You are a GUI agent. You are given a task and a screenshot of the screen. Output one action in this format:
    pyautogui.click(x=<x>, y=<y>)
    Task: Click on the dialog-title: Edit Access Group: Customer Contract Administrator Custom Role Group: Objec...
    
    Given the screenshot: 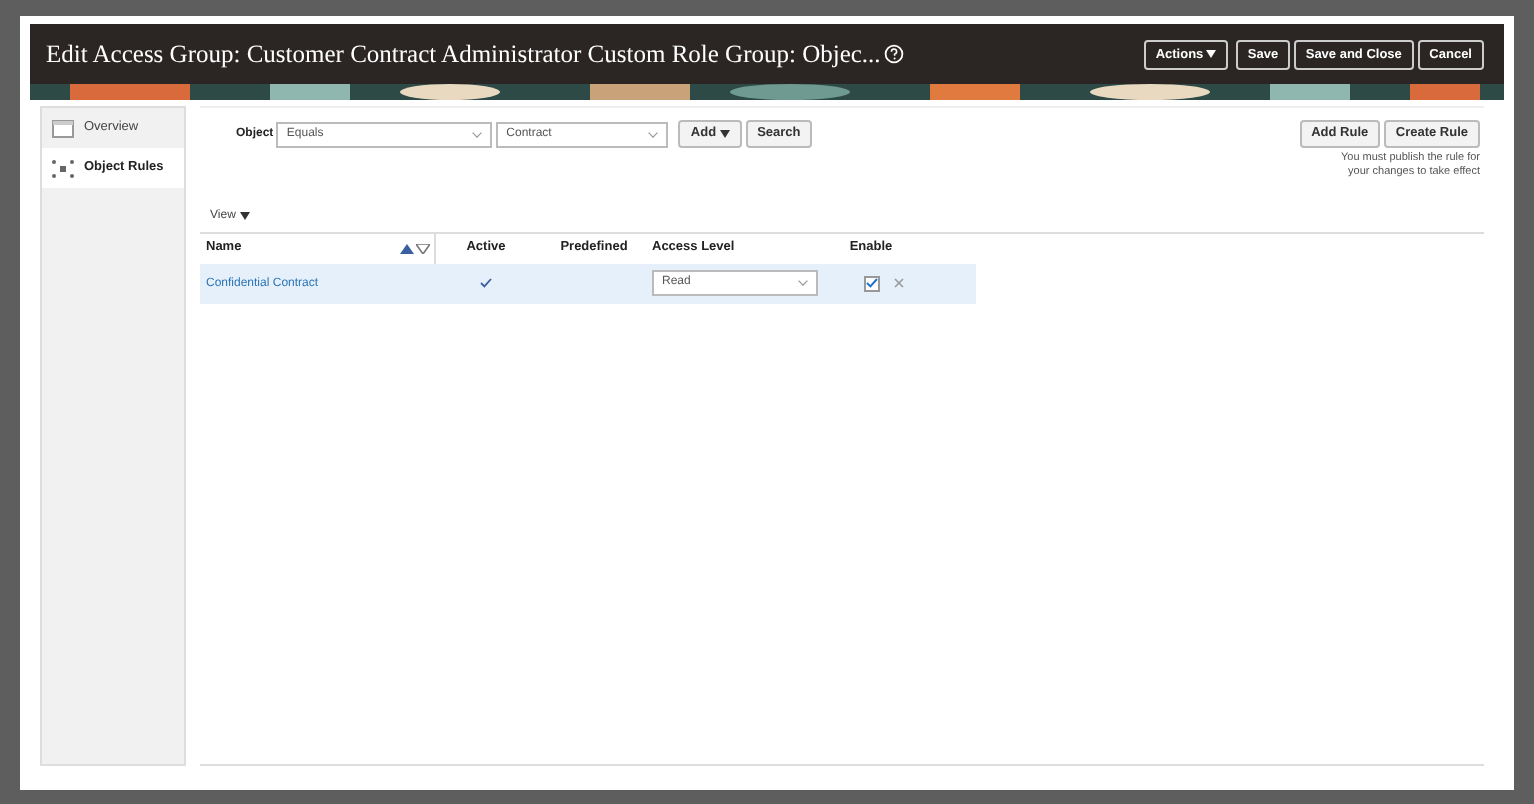 What is the action you would take?
    pyautogui.click(x=463, y=54)
    